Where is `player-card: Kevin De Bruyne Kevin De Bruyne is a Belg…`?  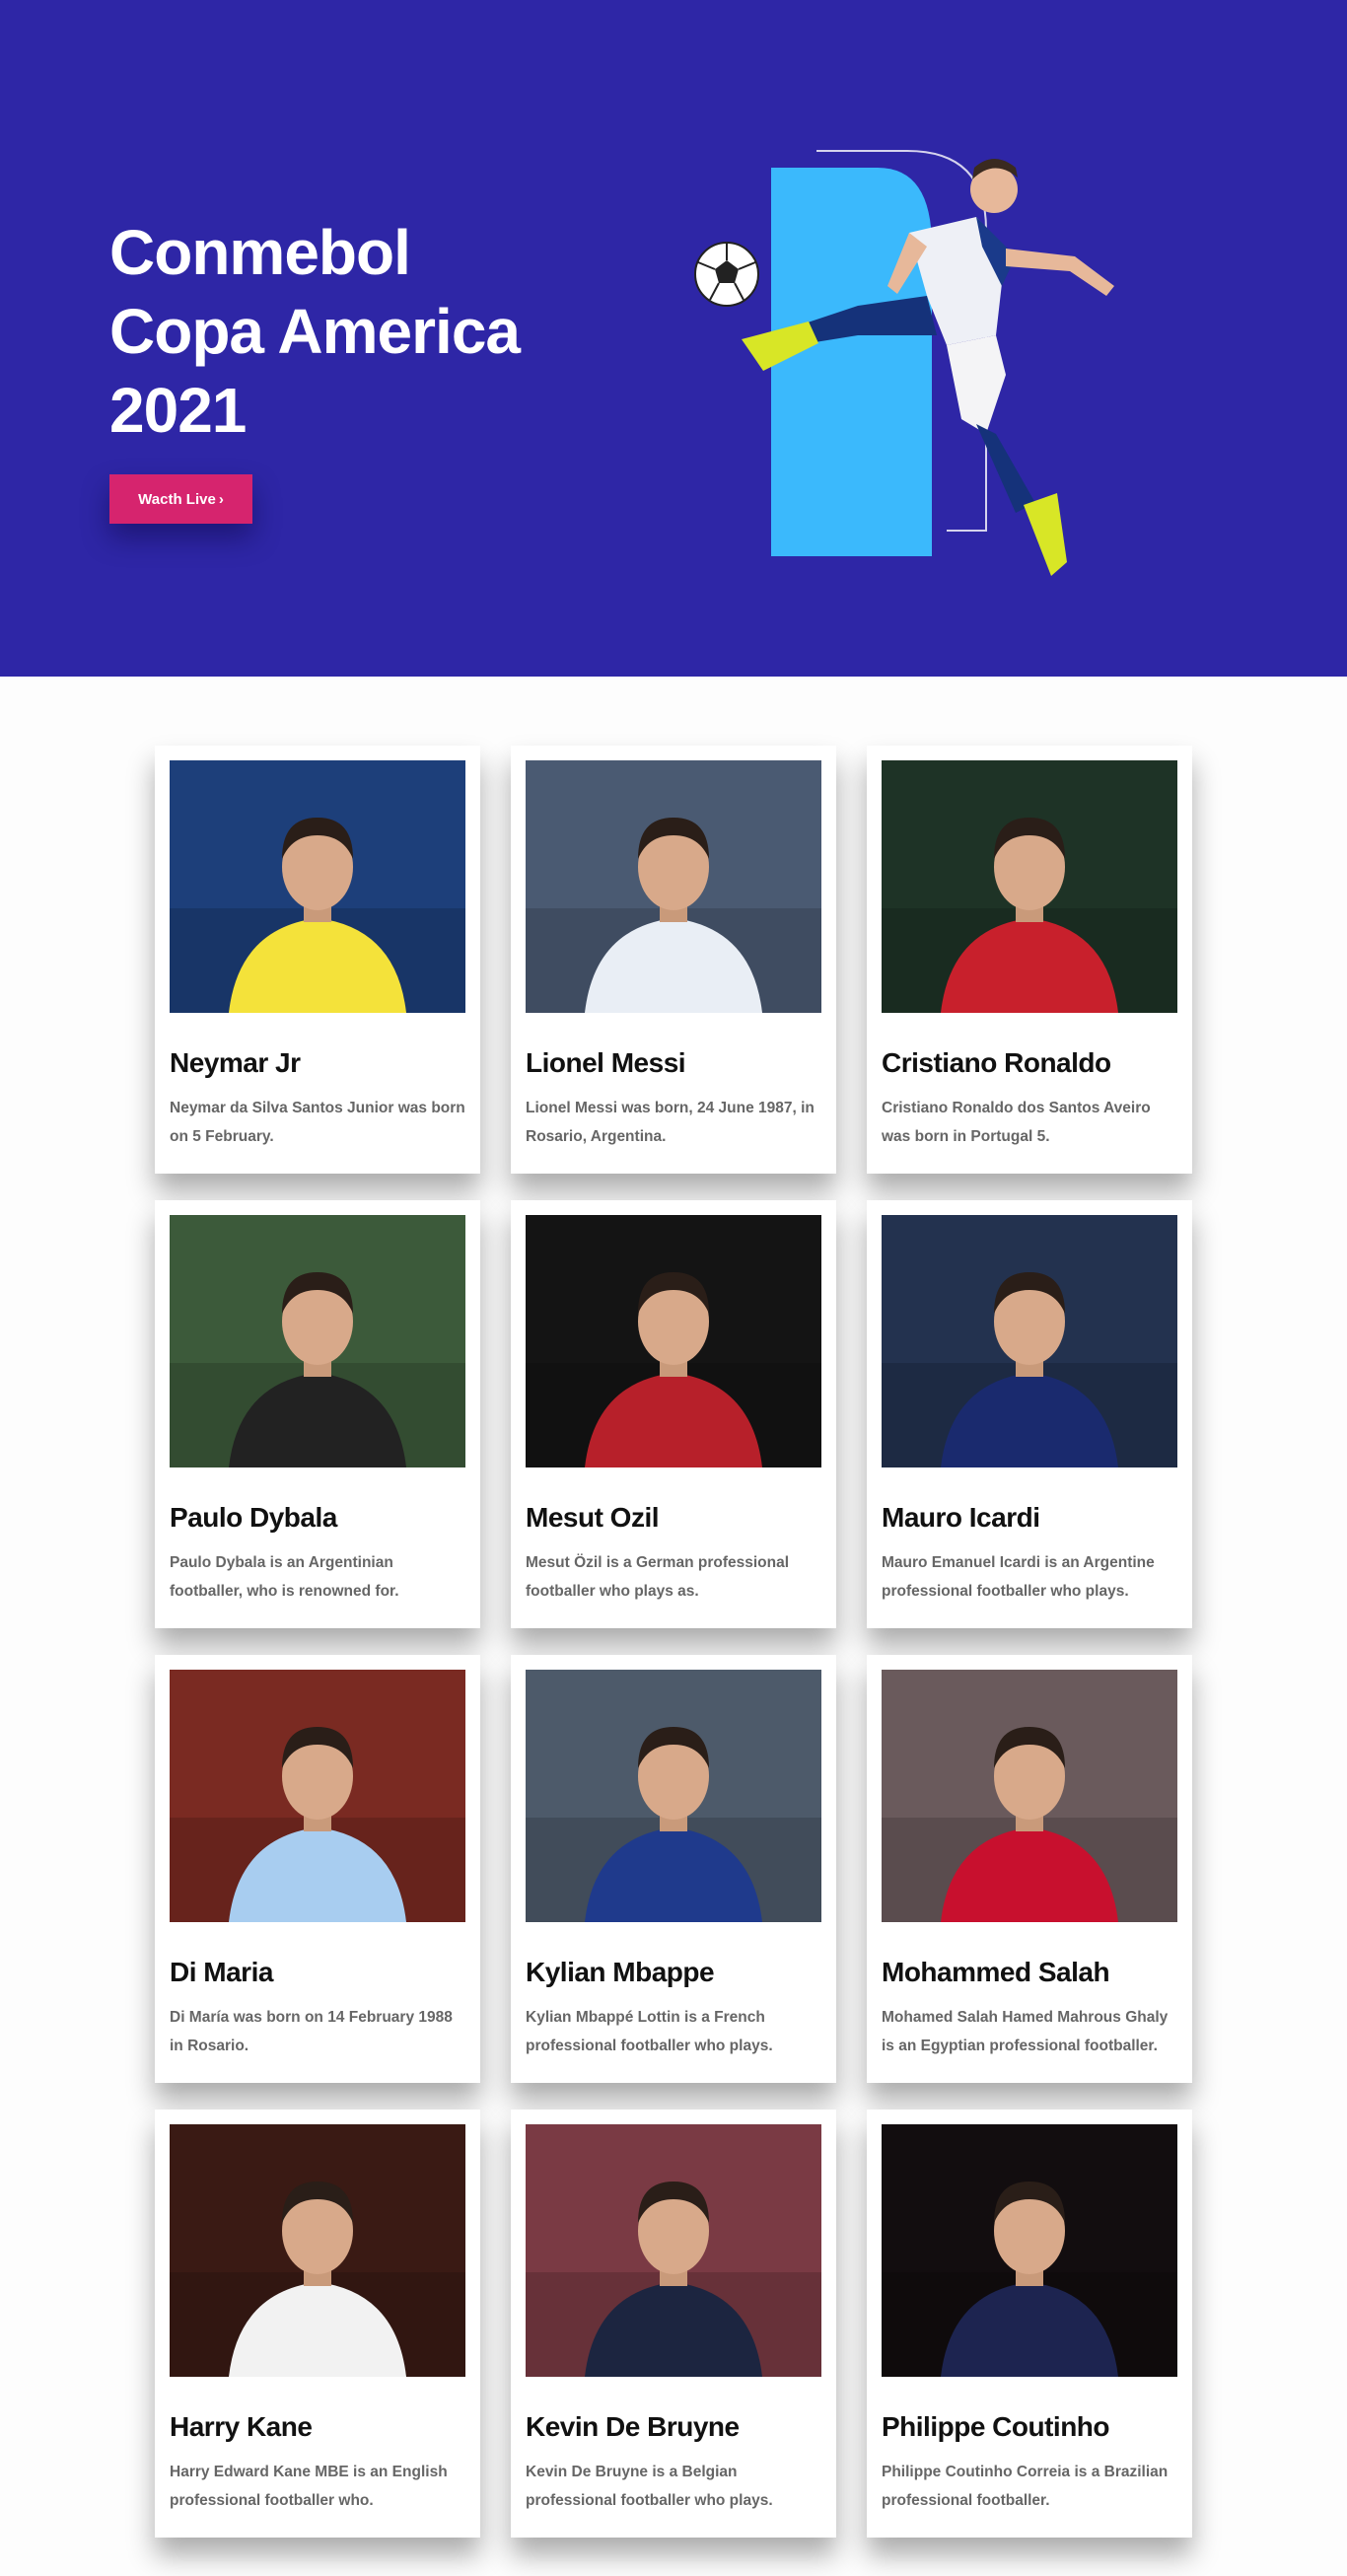 player-card: Kevin De Bruyne Kevin De Bruyne is a Belg… is located at coordinates (673, 2324).